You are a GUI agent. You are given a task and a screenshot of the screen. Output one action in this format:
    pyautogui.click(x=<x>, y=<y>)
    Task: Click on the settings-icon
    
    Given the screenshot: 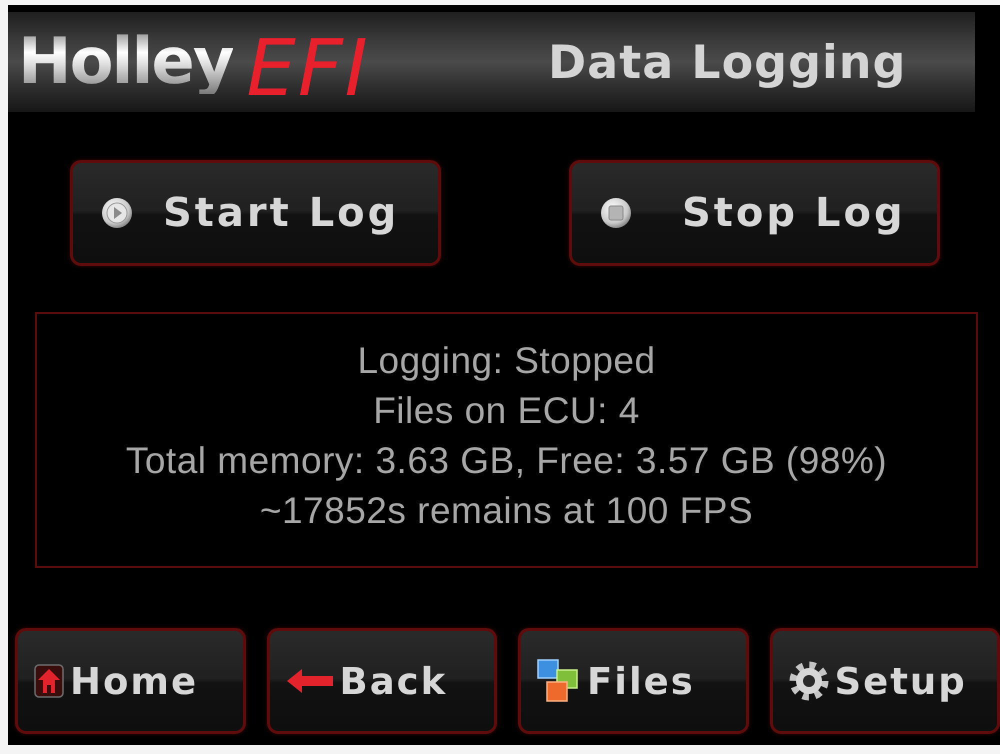 What is the action you would take?
    pyautogui.click(x=808, y=681)
    